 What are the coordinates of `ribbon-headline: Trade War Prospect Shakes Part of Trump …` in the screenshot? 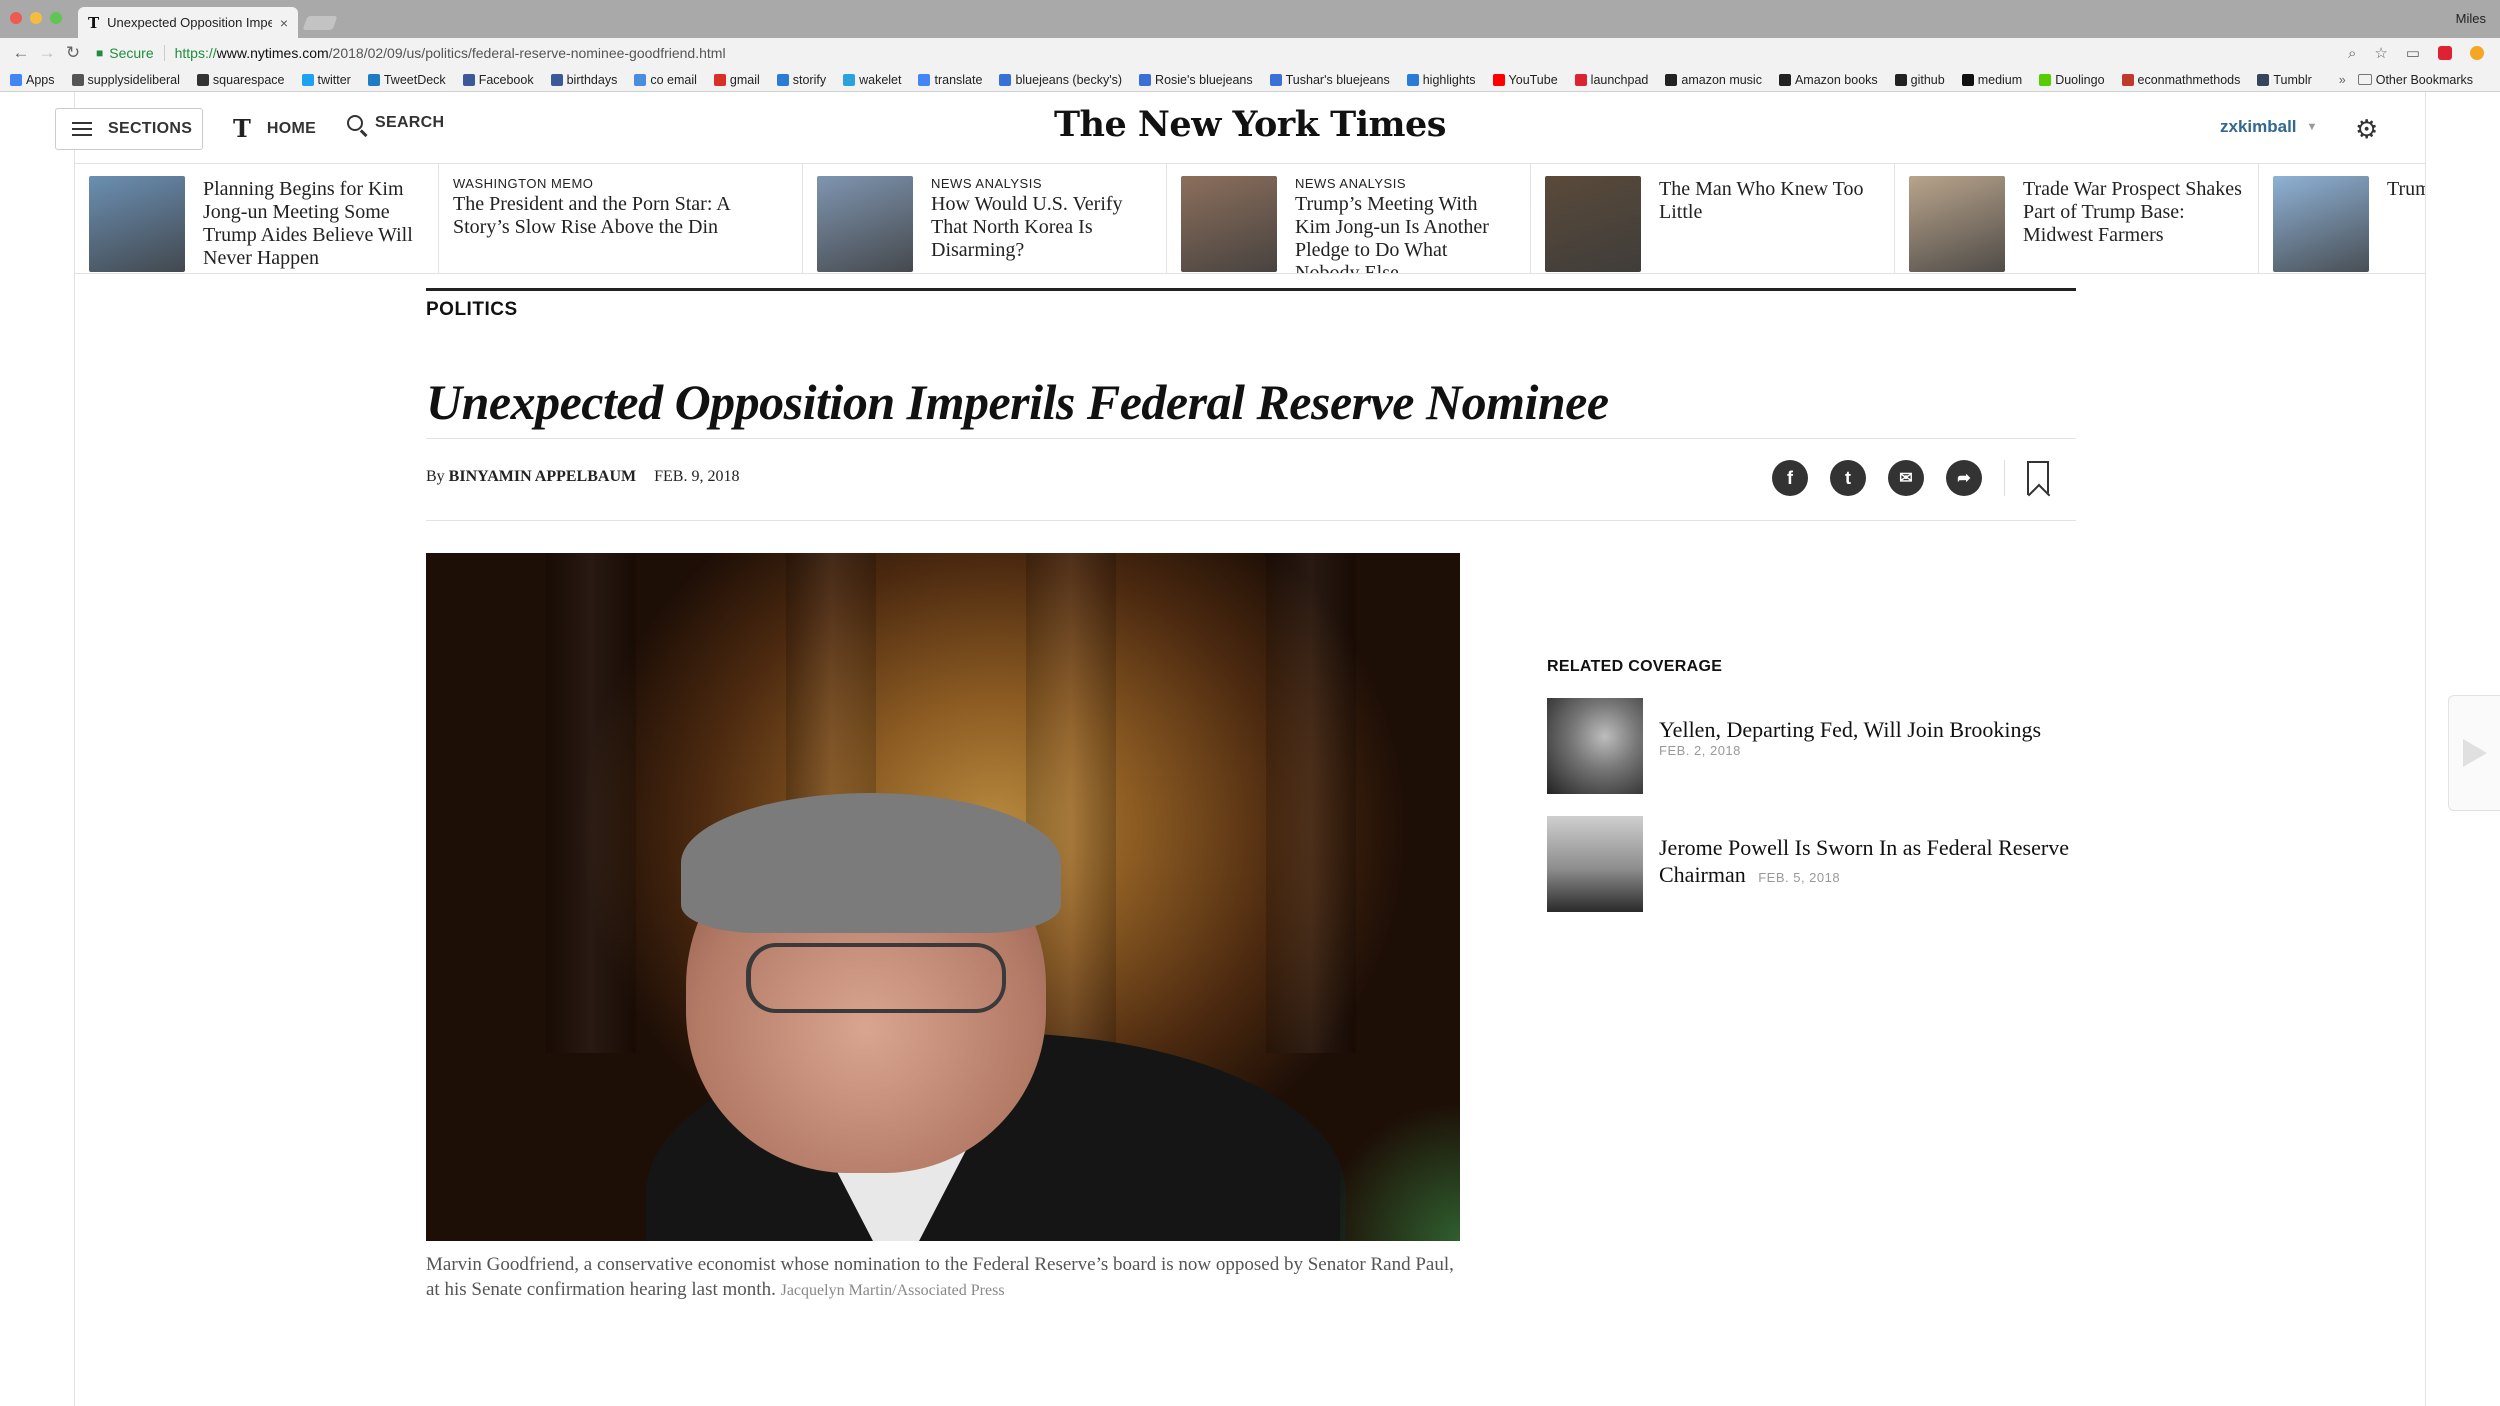 It's located at (2133, 212).